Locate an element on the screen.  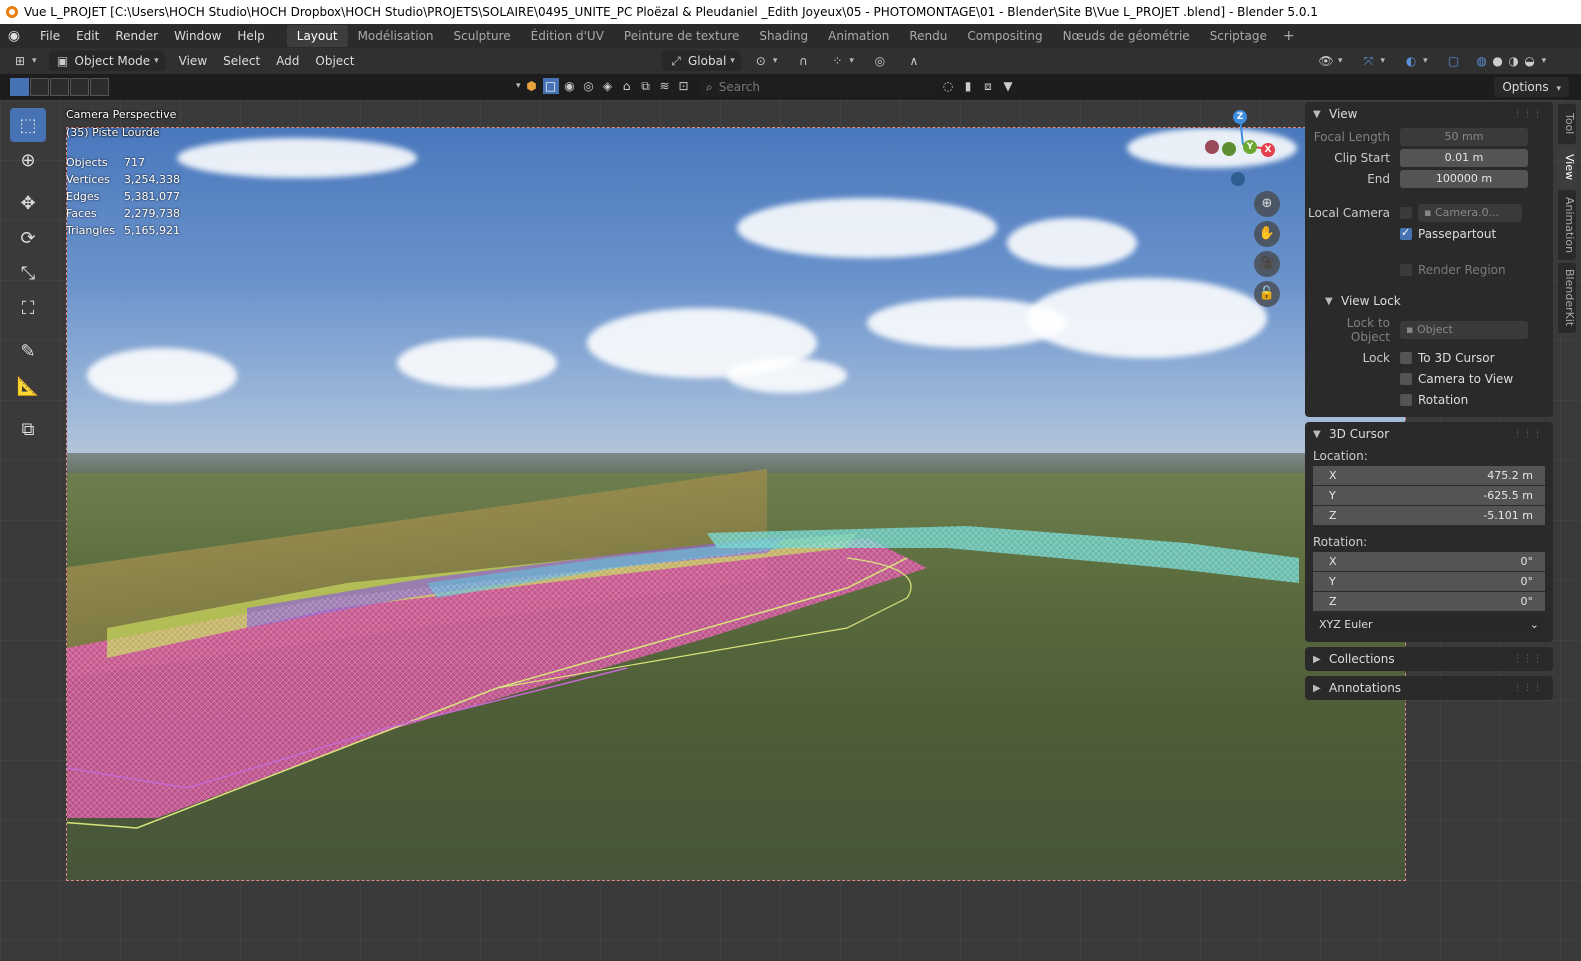
misc-filter-icon: ⊡ is located at coordinates (684, 86).